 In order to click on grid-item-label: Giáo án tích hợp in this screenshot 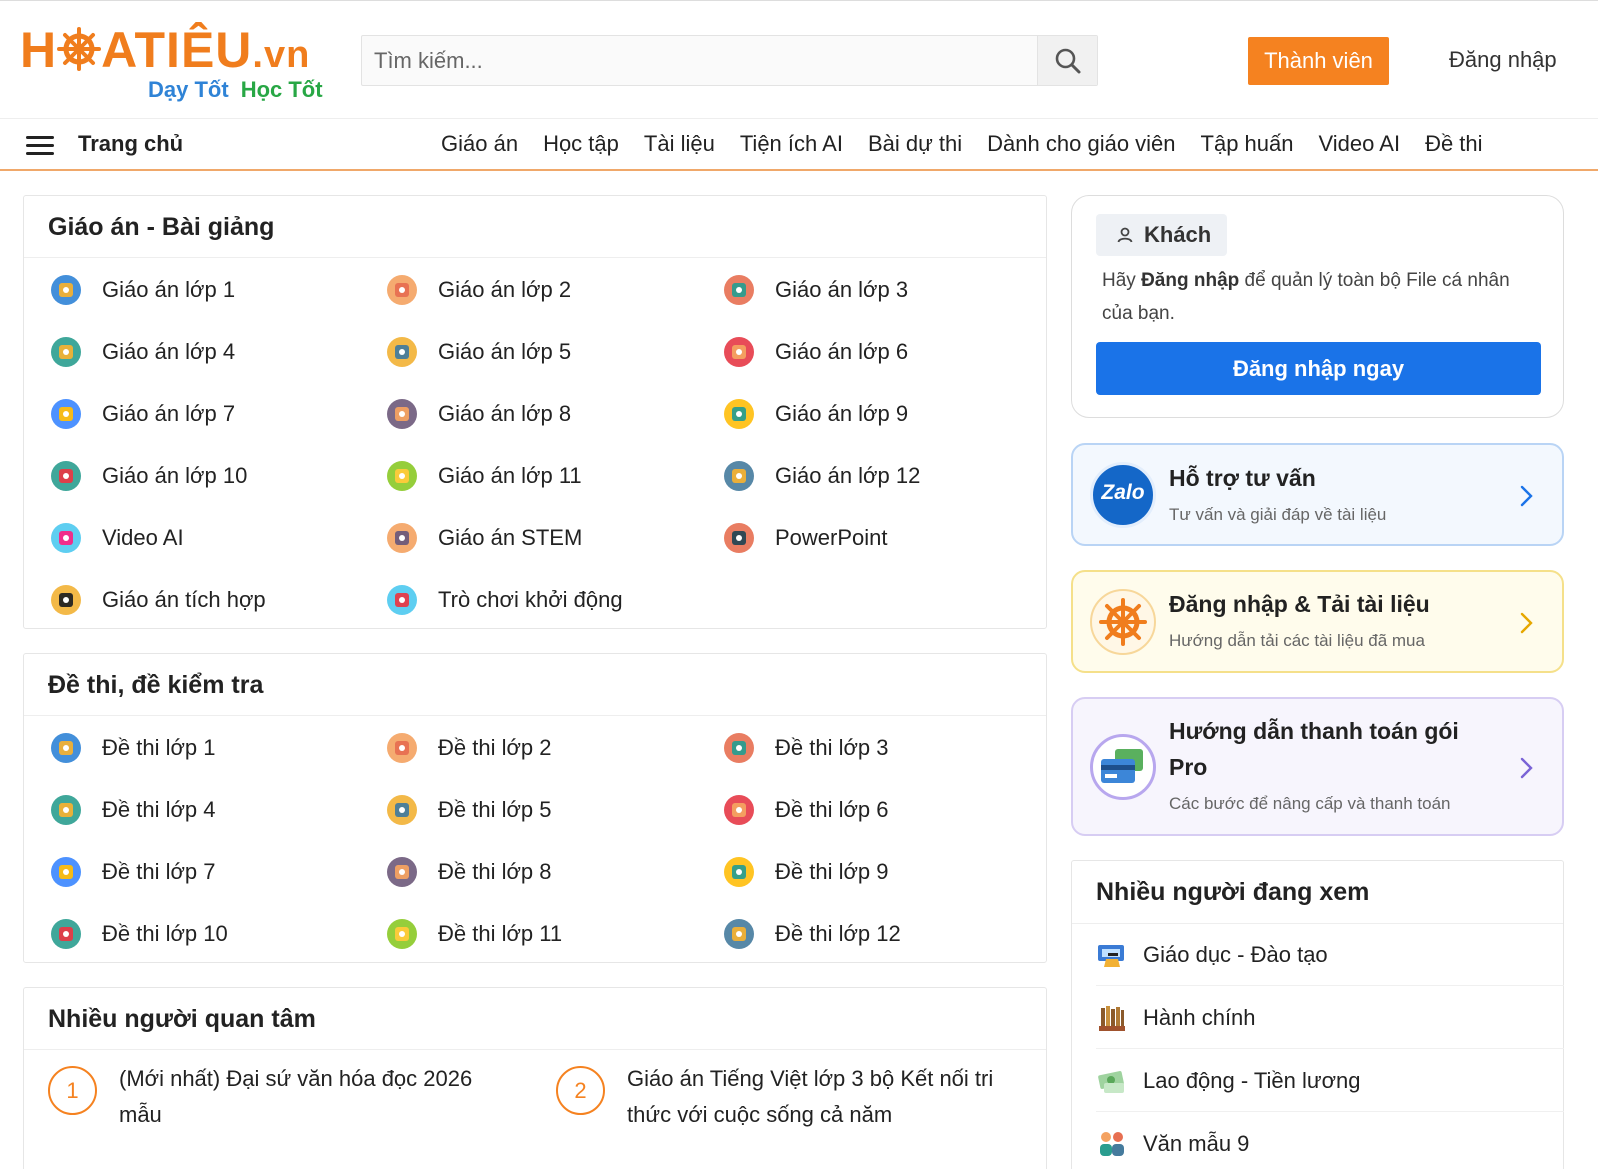, I will do `click(184, 599)`.